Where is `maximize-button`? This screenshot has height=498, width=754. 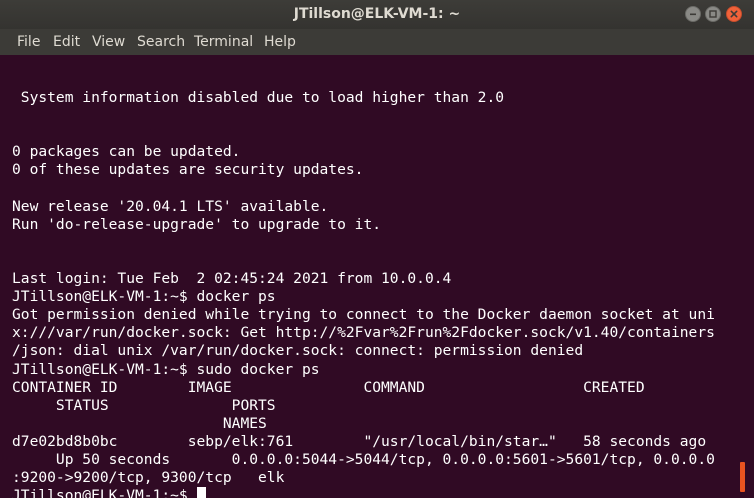 maximize-button is located at coordinates (713, 14).